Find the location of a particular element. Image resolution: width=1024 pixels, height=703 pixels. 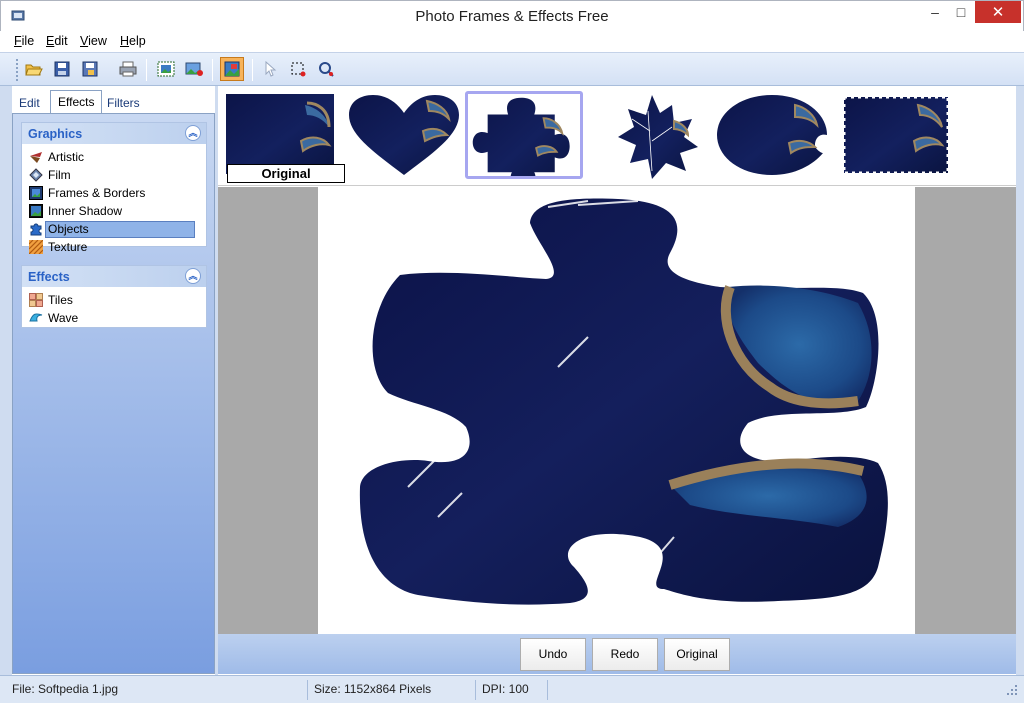

close-button: ✕ is located at coordinates (998, 12).